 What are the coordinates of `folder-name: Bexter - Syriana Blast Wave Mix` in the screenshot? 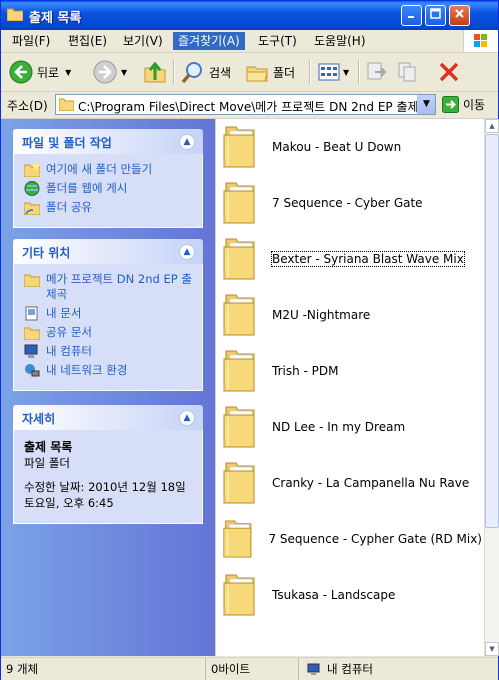 It's located at (368, 259).